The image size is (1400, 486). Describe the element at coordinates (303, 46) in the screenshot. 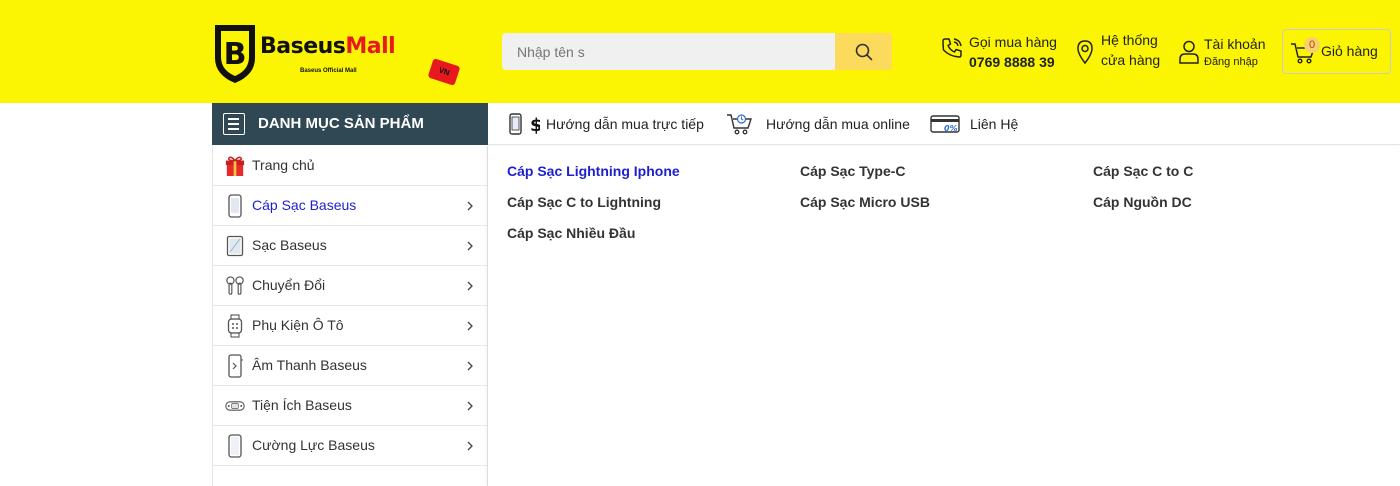

I see `brand-name-main: Baseus` at that location.